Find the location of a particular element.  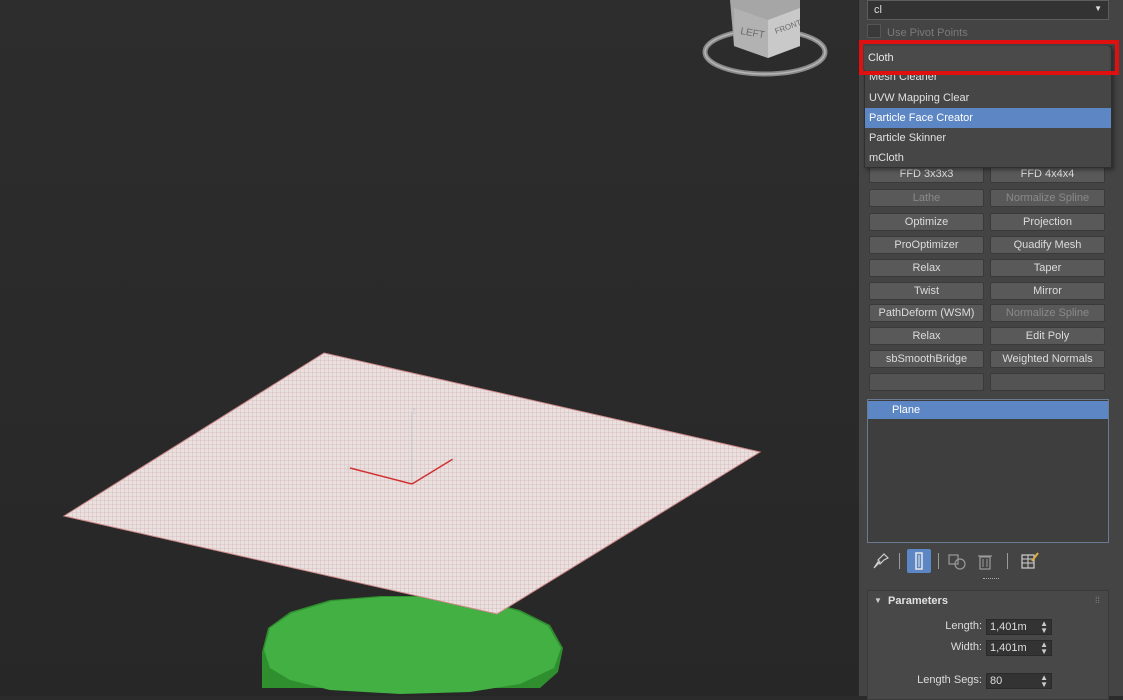

trash-icon is located at coordinates (985, 561).